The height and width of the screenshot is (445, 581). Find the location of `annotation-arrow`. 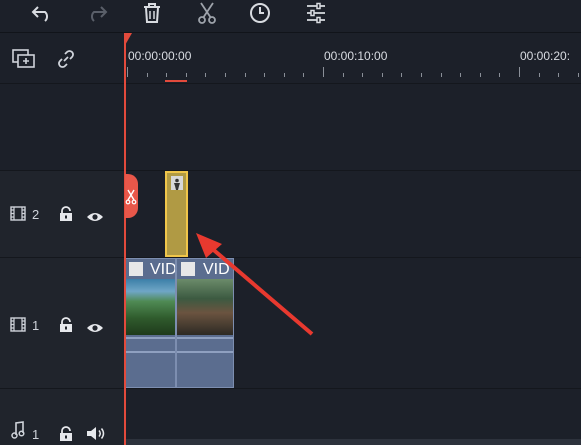

annotation-arrow is located at coordinates (255, 284).